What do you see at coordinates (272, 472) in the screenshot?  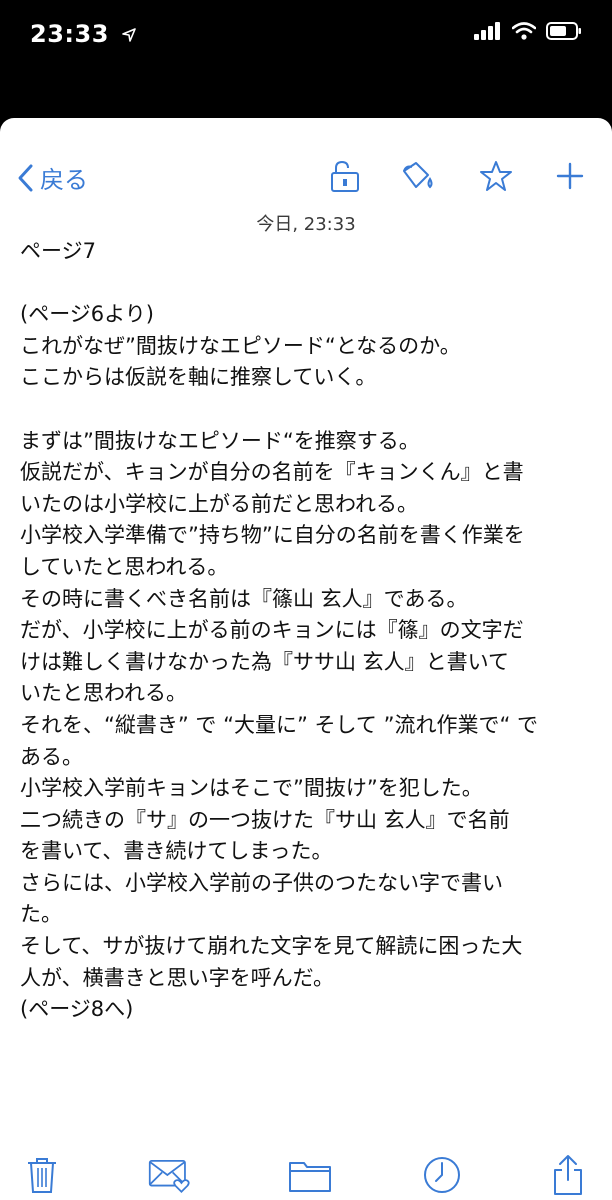 I see `message-line: 仮説だが、キョンが自分の名前を『キョンくん』と書` at bounding box center [272, 472].